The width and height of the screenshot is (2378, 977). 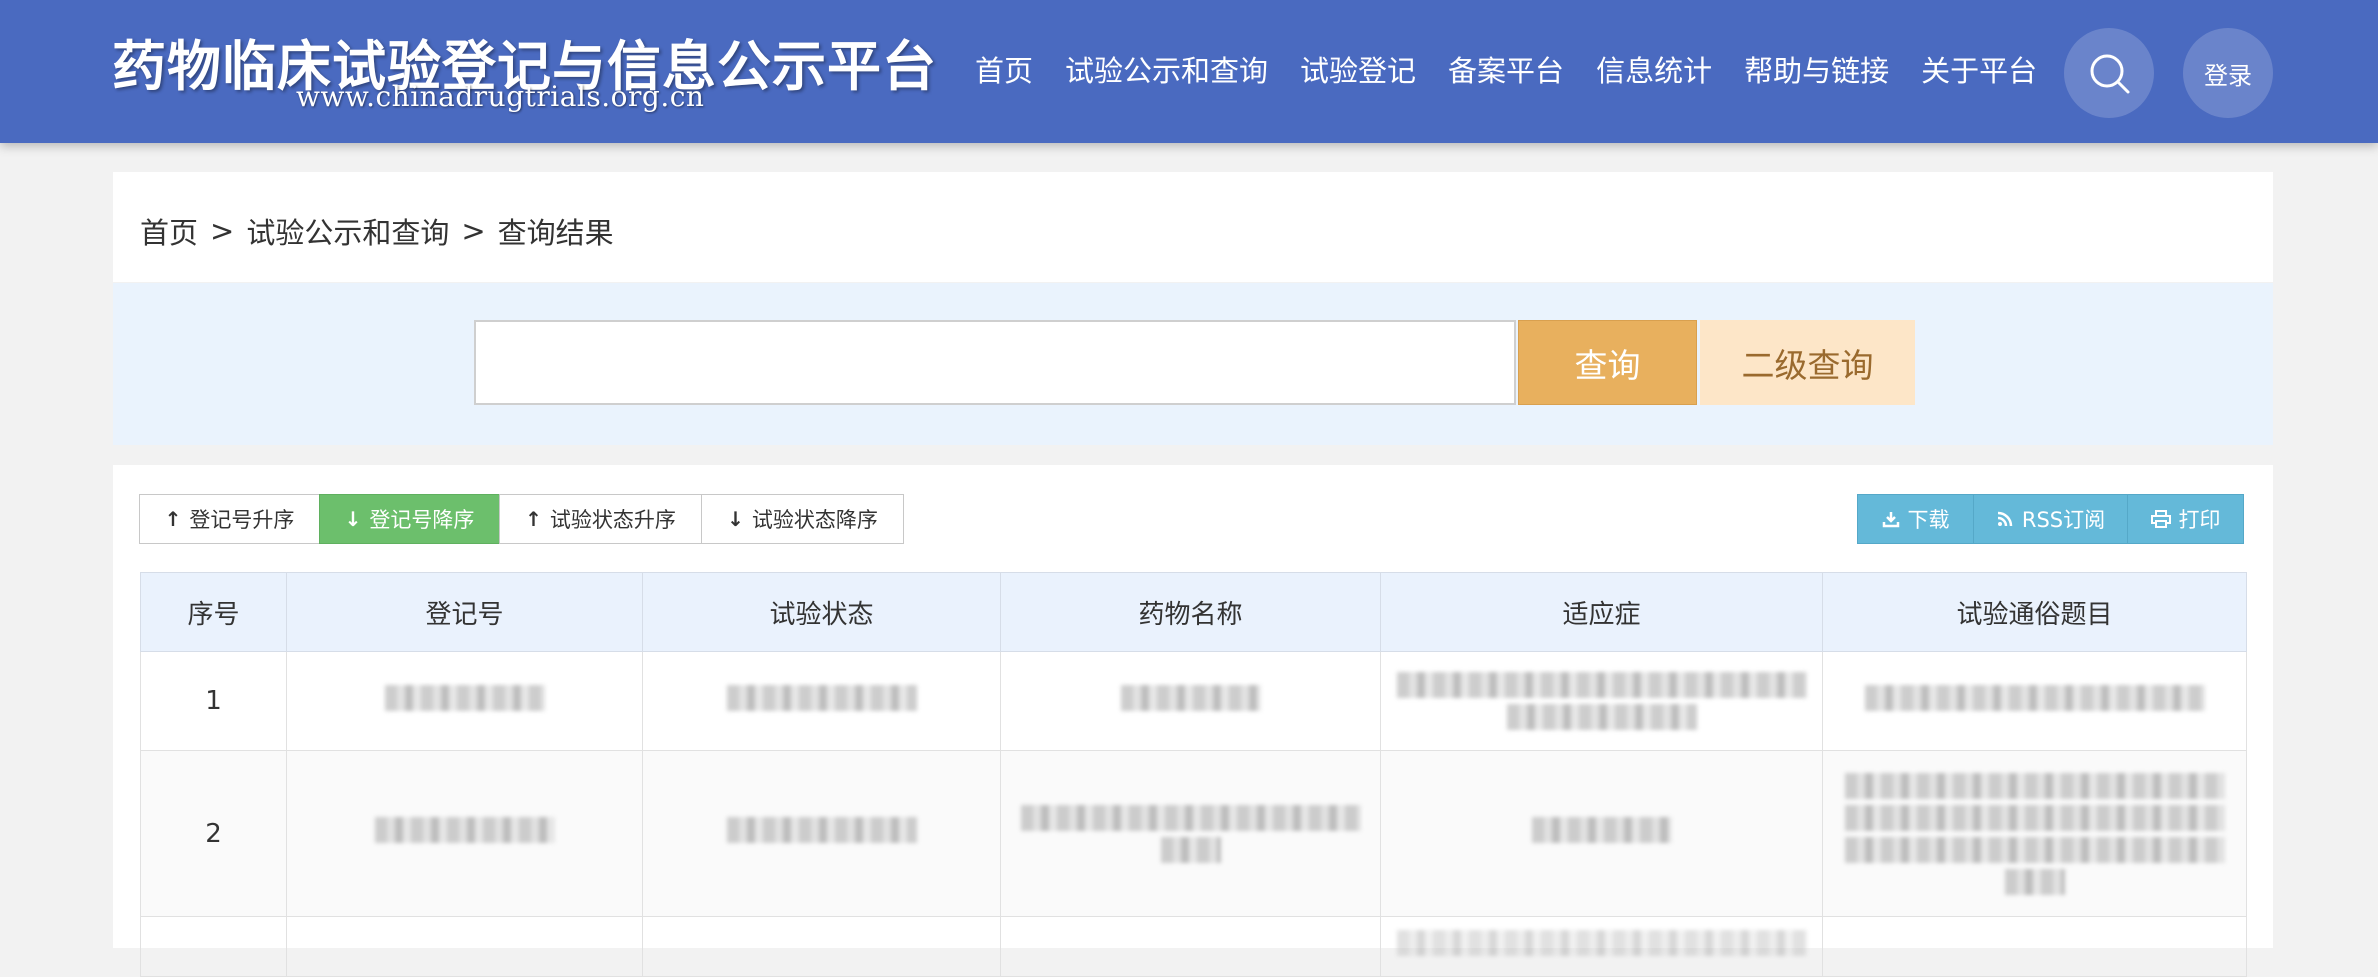 I want to click on nav-trial-registration: 试验登记, so click(x=1358, y=71).